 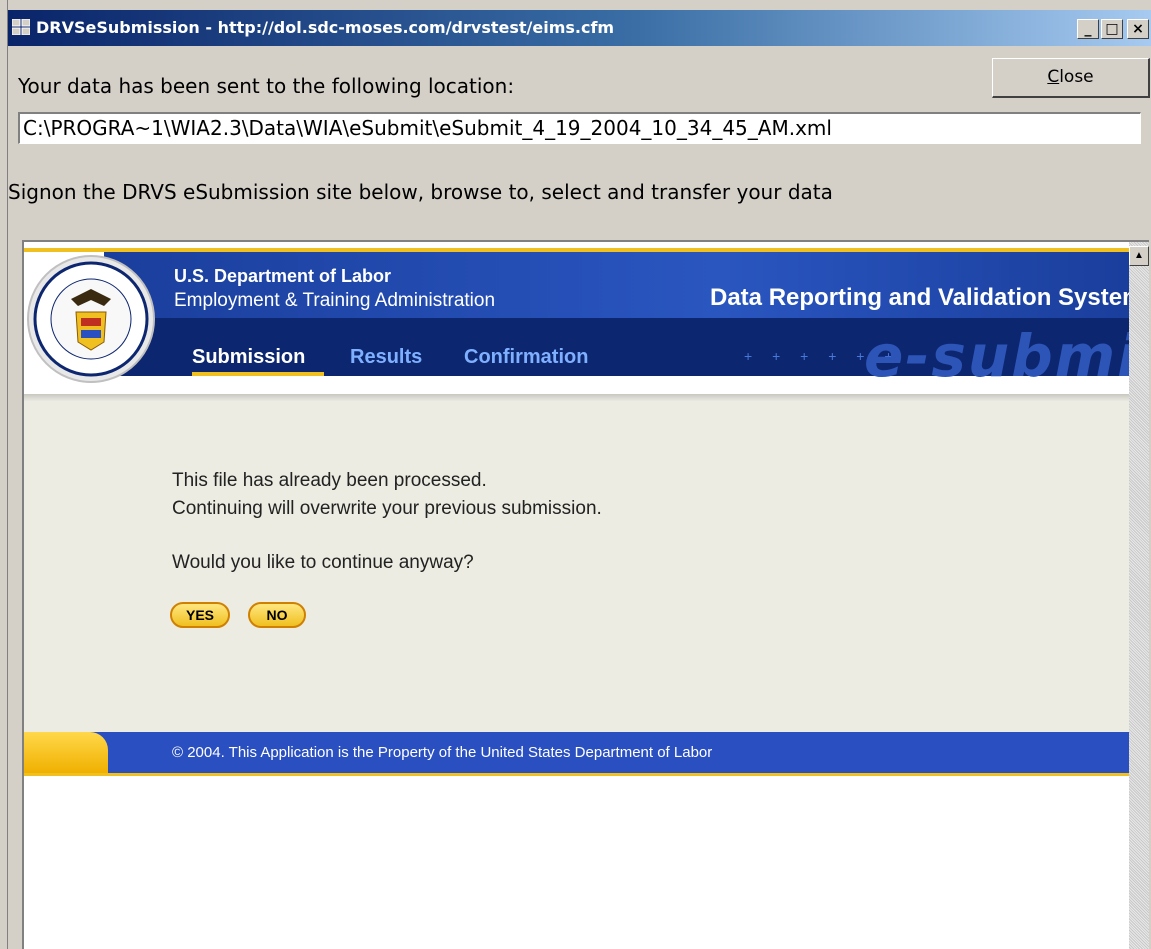 I want to click on window-left-border, so click(x=4, y=474).